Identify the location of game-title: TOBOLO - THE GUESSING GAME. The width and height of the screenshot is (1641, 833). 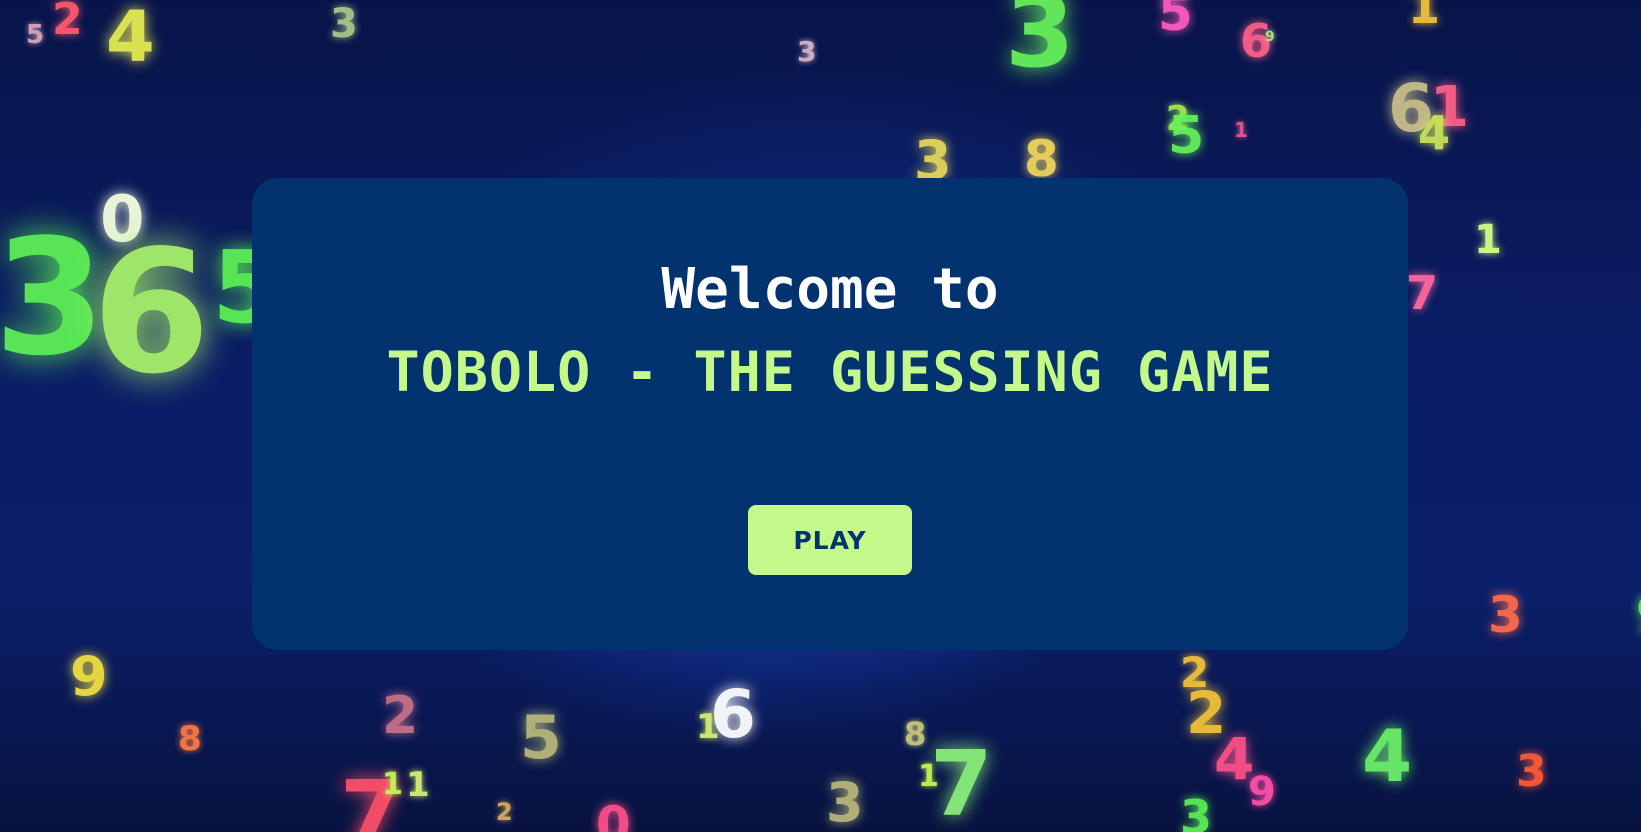
(830, 372).